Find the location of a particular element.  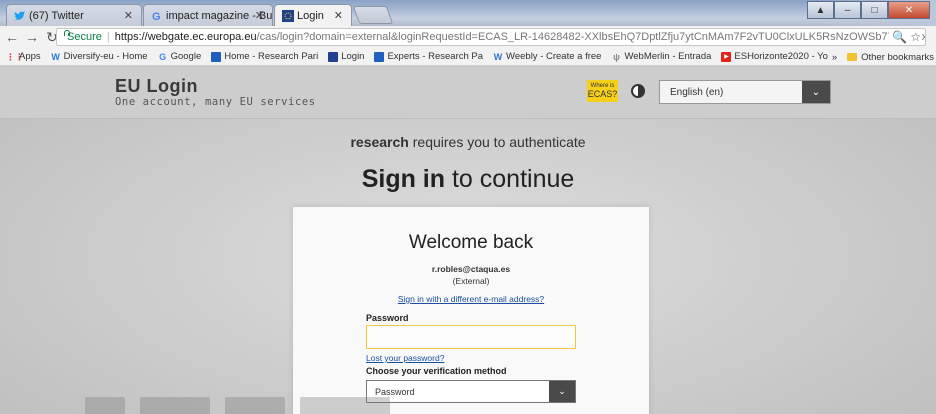

verification-method-label: Choose your verification method is located at coordinates (436, 371).